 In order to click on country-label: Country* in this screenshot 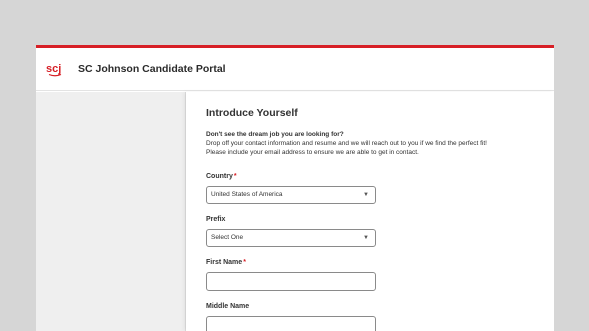, I will do `click(221, 176)`.